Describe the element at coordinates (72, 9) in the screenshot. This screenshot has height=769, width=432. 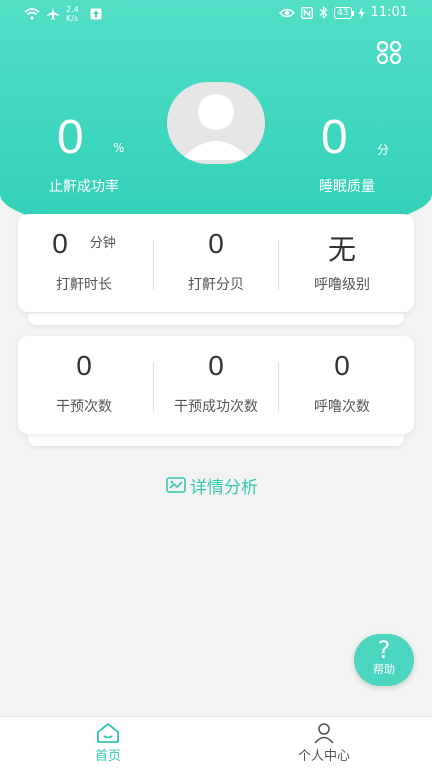
I see `net-speed-value: 2.4` at that location.